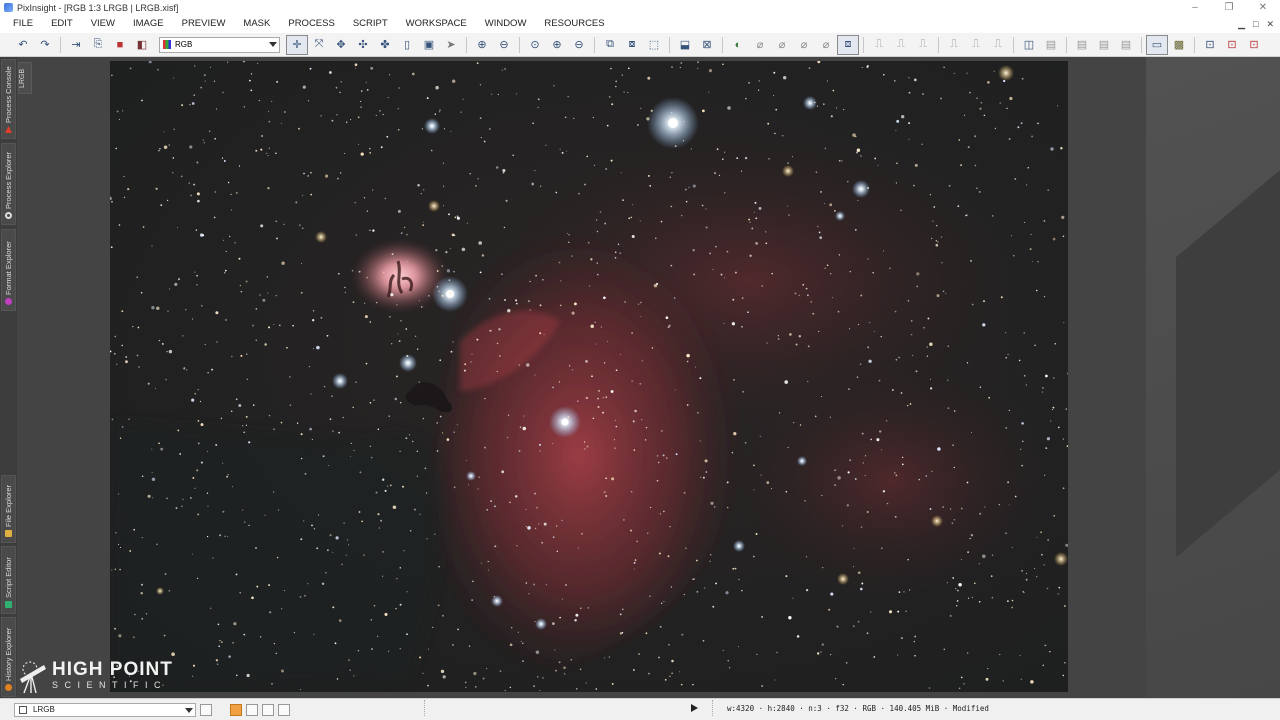 The image size is (1280, 720). Describe the element at coordinates (848, 44) in the screenshot. I see `stf-link-icon: ⧈` at that location.